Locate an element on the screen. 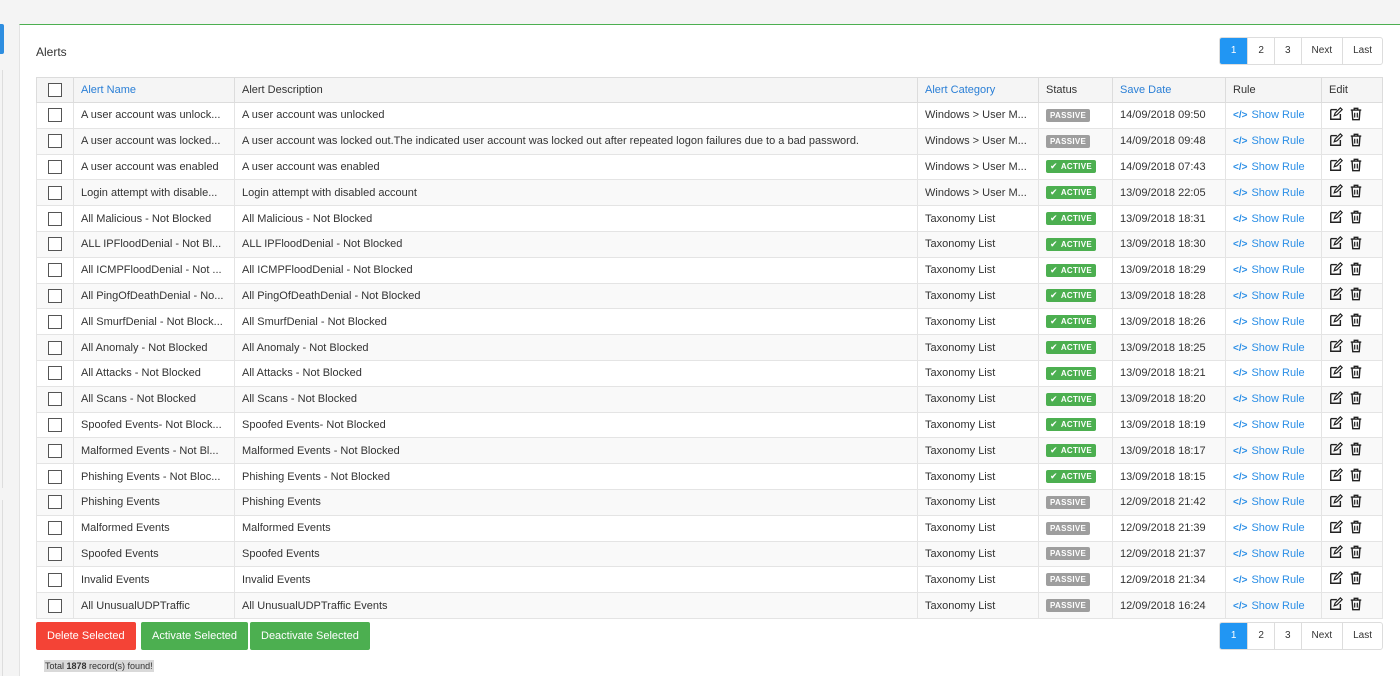 This screenshot has height=676, width=1400. deactivate-selected-button: Deactivate Selected is located at coordinates (310, 636).